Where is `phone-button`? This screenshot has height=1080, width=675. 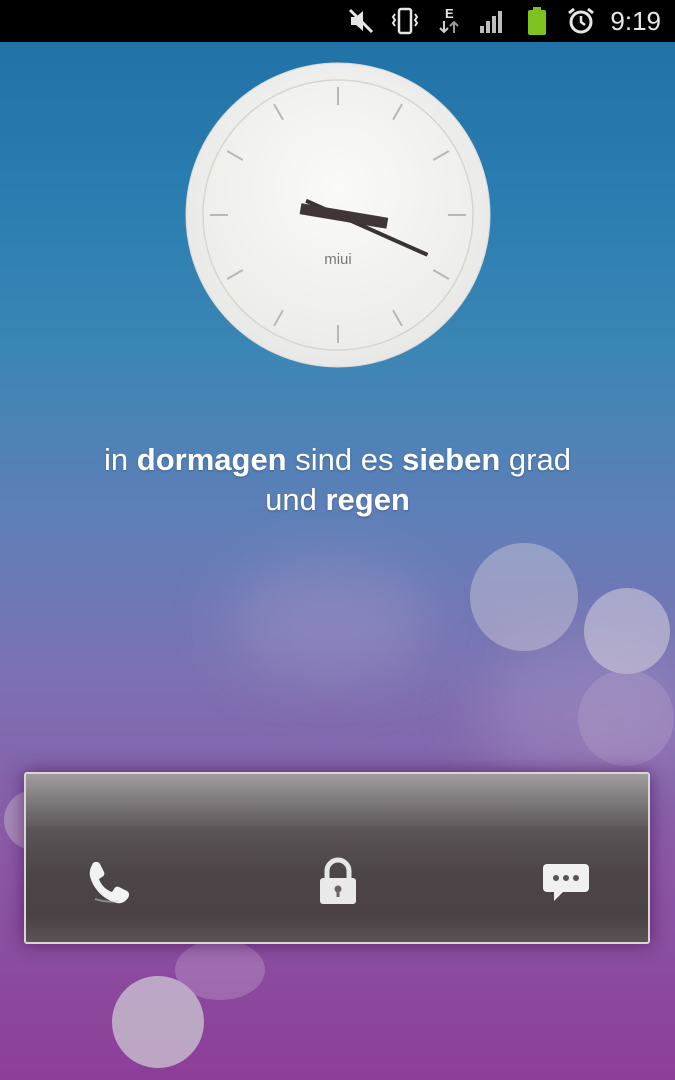
phone-button is located at coordinates (108, 884).